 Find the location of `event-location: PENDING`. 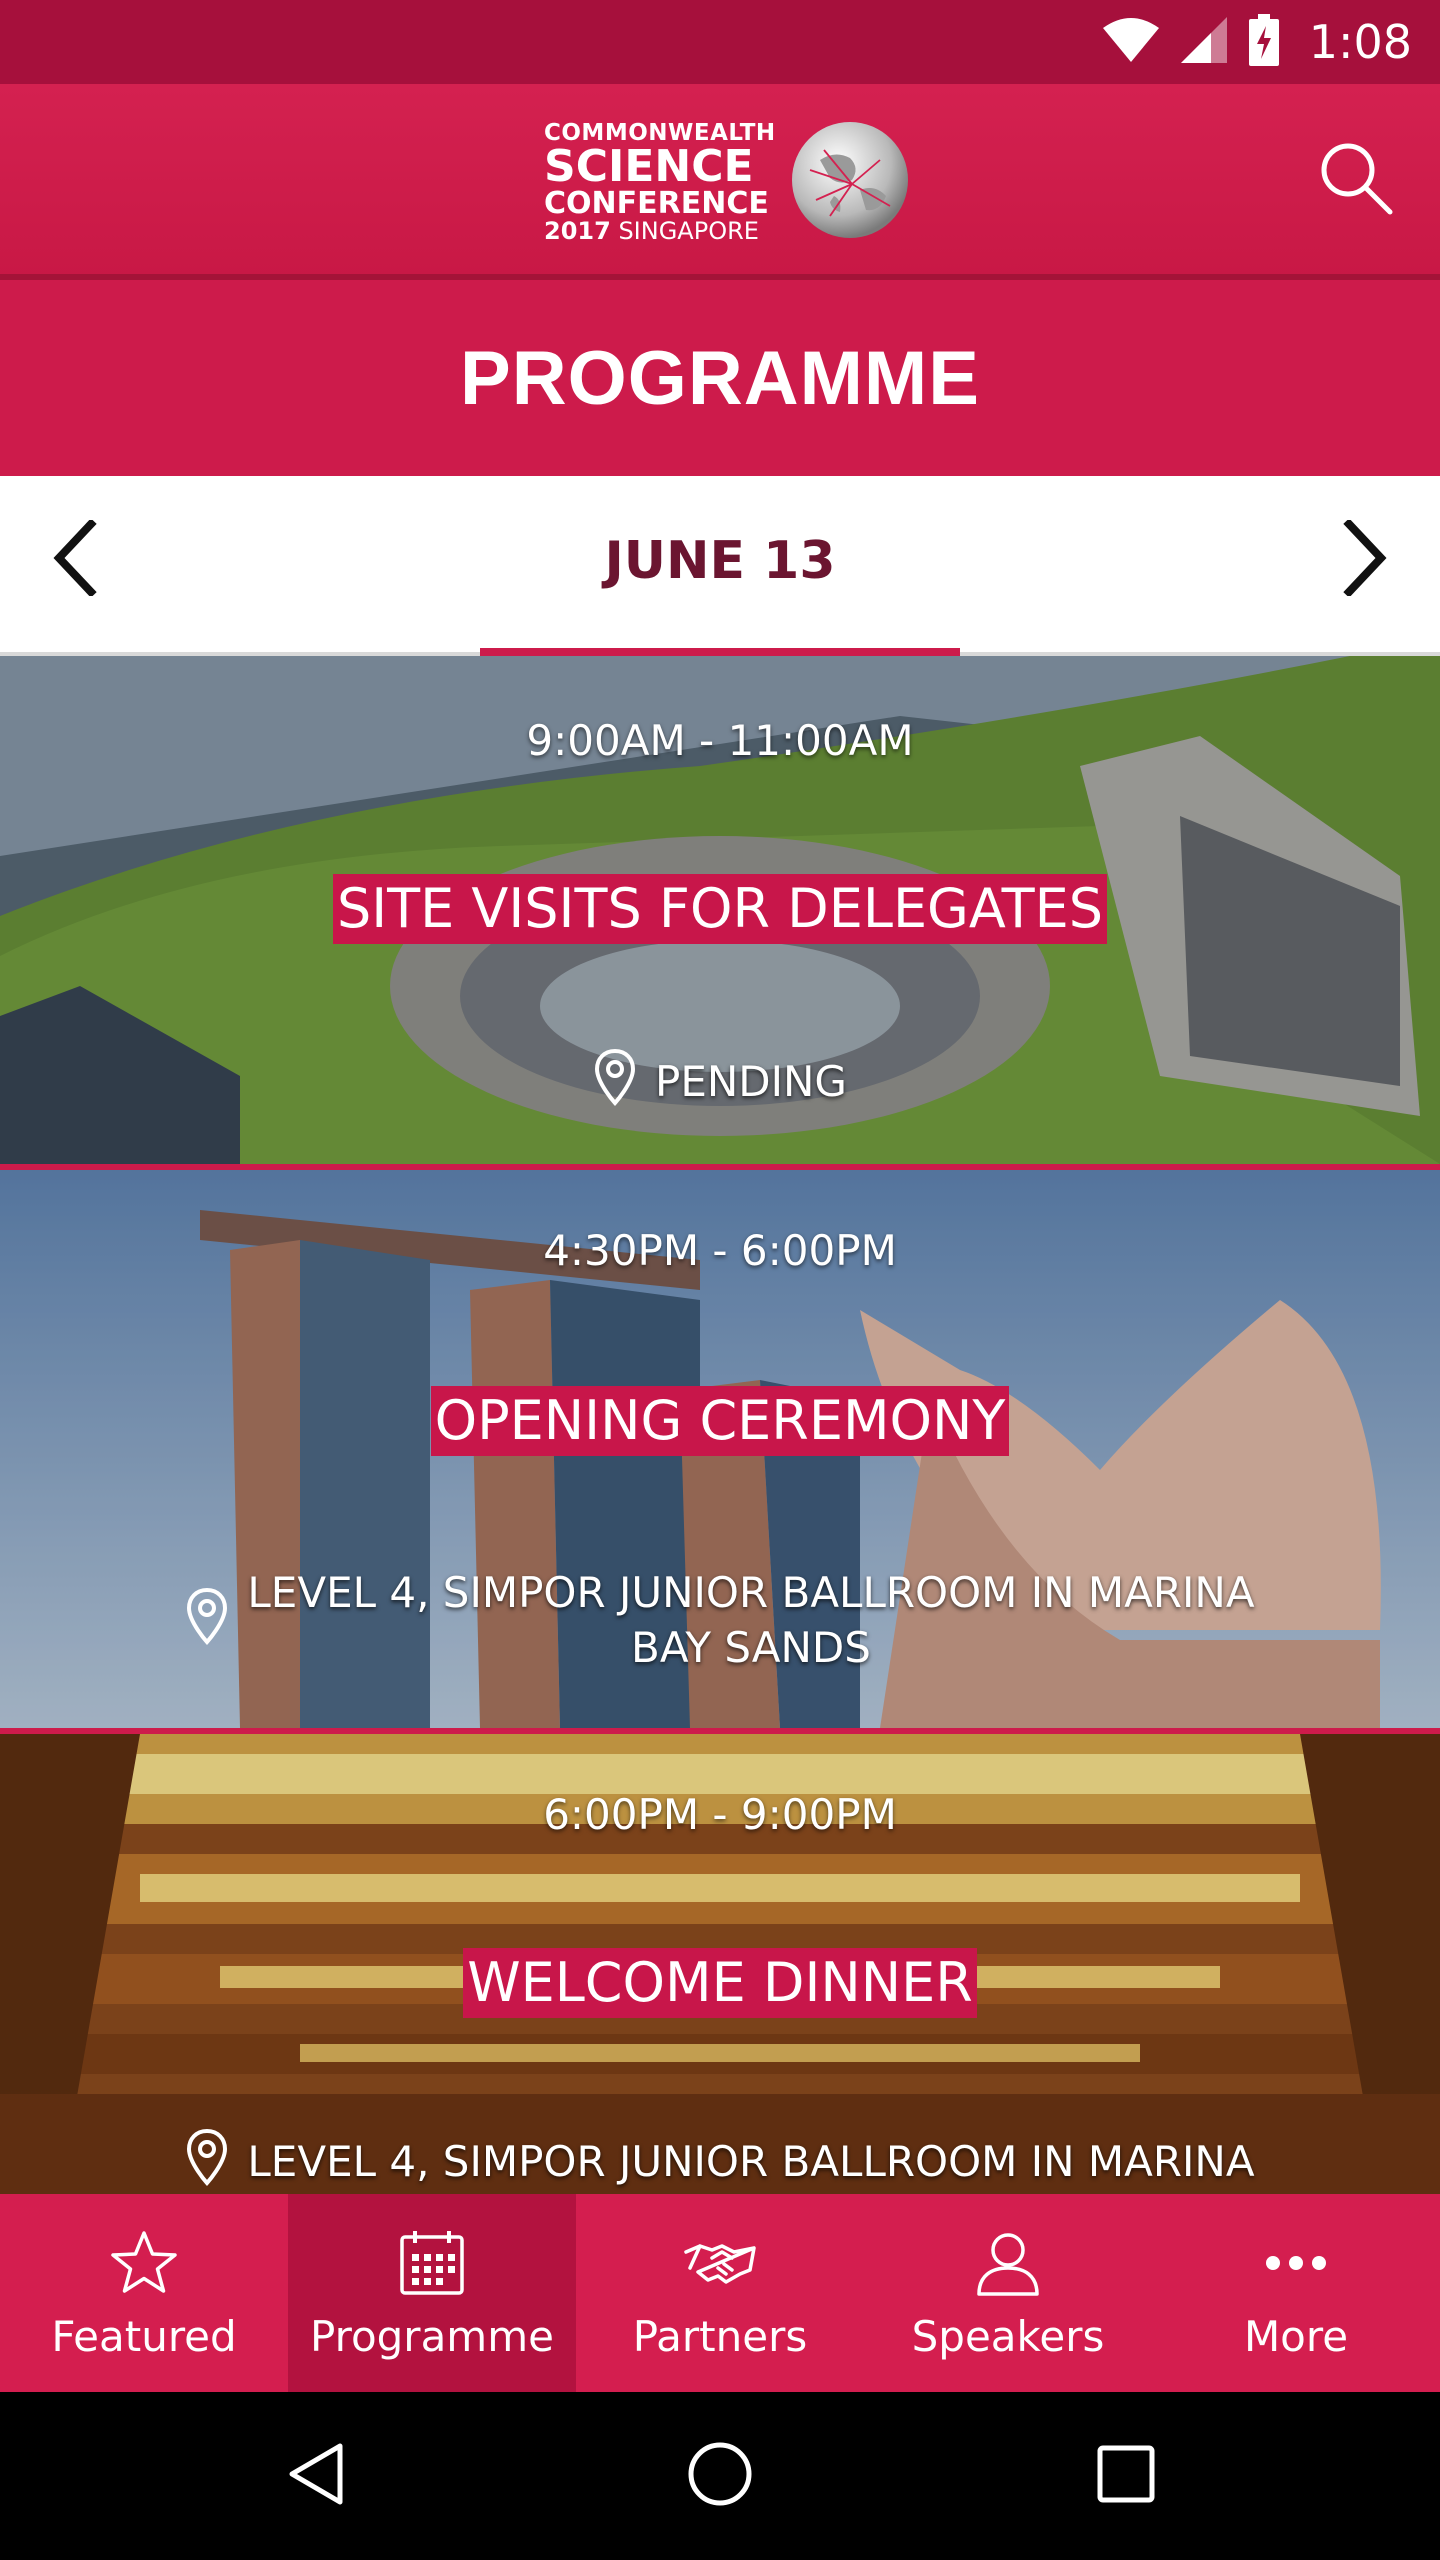

event-location: PENDING is located at coordinates (720, 1082).